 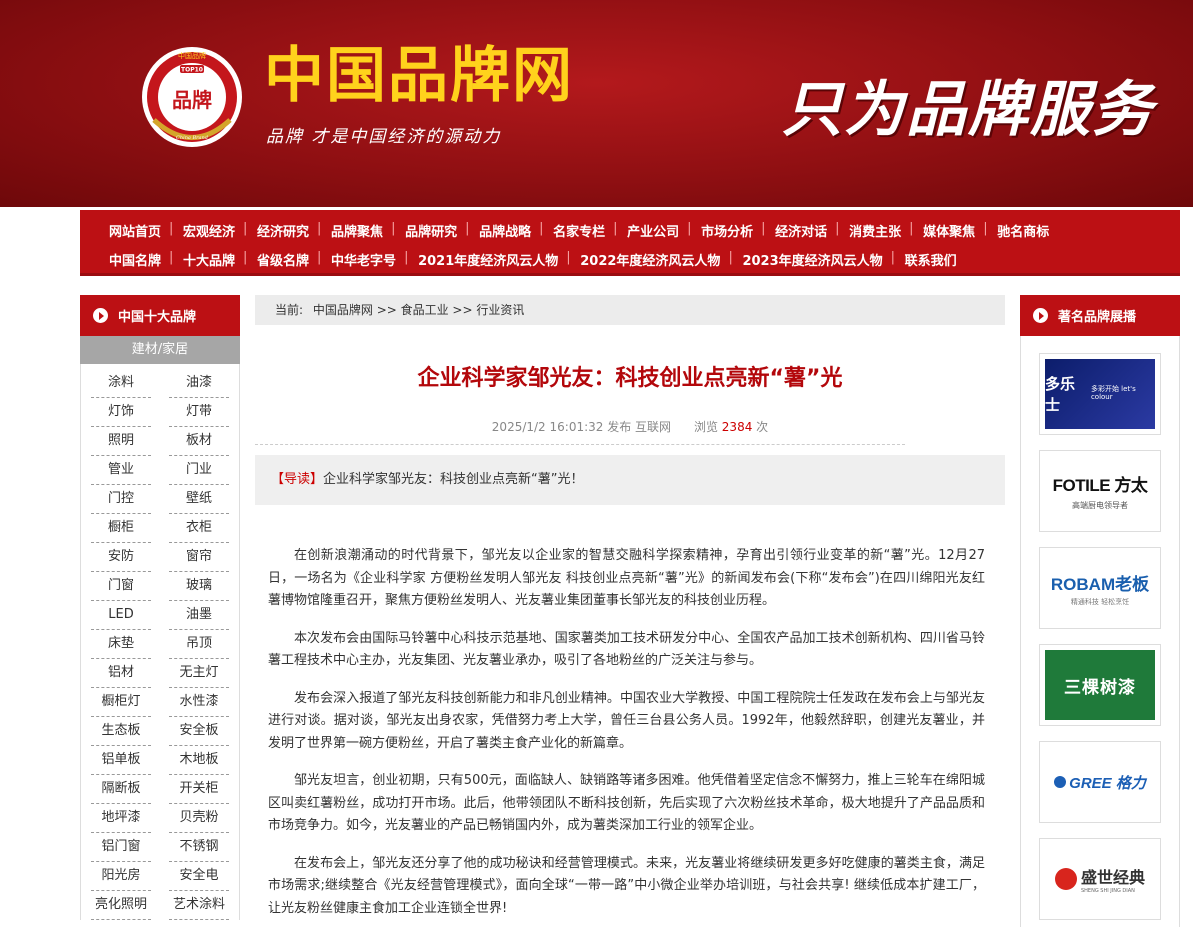 I want to click on category-link: 门业, so click(x=199, y=470).